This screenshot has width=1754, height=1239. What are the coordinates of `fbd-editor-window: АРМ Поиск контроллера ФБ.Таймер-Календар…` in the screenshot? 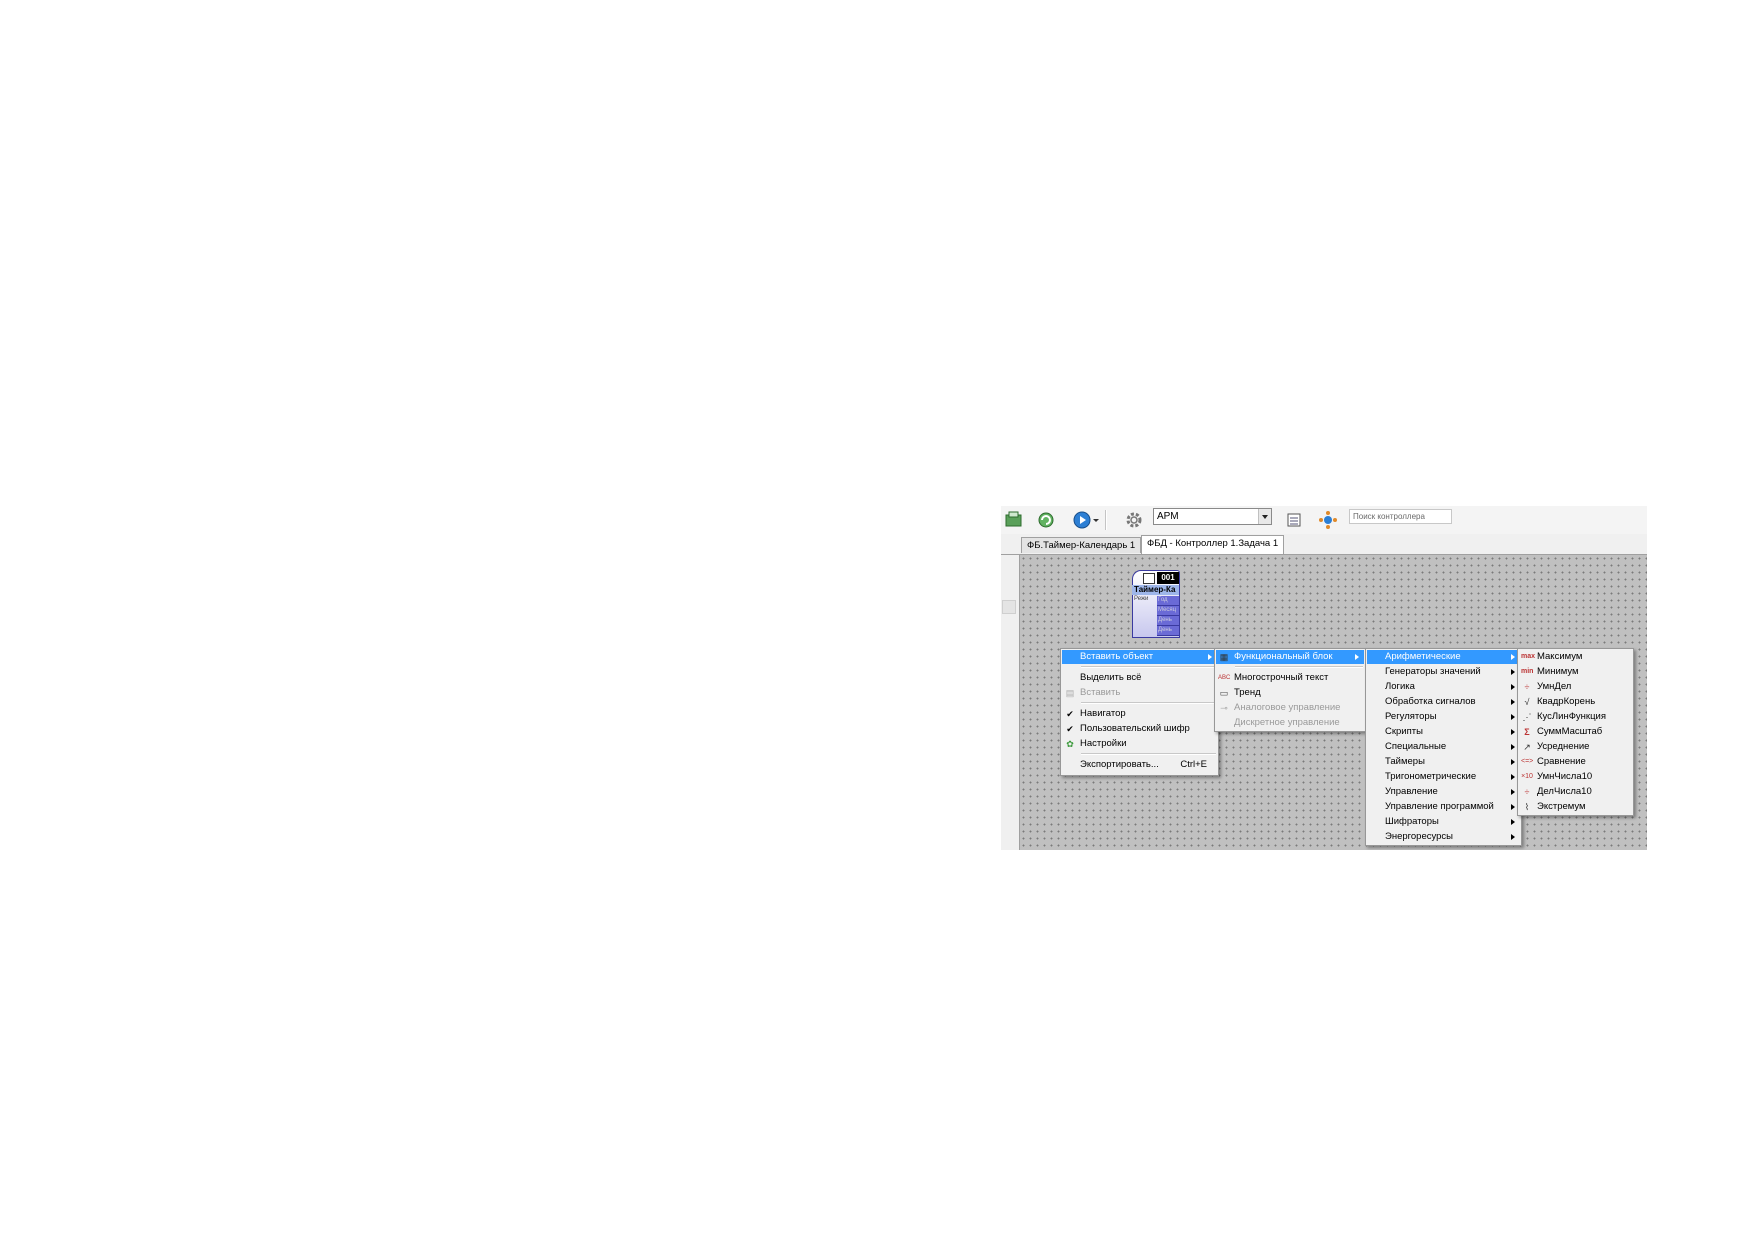 It's located at (1324, 678).